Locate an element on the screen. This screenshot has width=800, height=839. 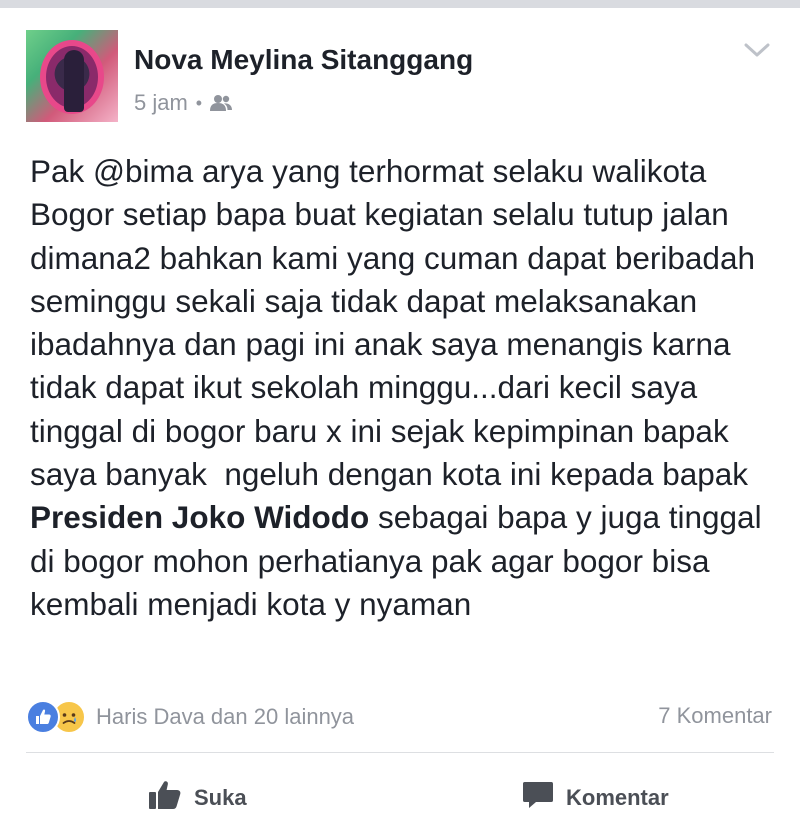
like-label: Suka is located at coordinates (220, 797).